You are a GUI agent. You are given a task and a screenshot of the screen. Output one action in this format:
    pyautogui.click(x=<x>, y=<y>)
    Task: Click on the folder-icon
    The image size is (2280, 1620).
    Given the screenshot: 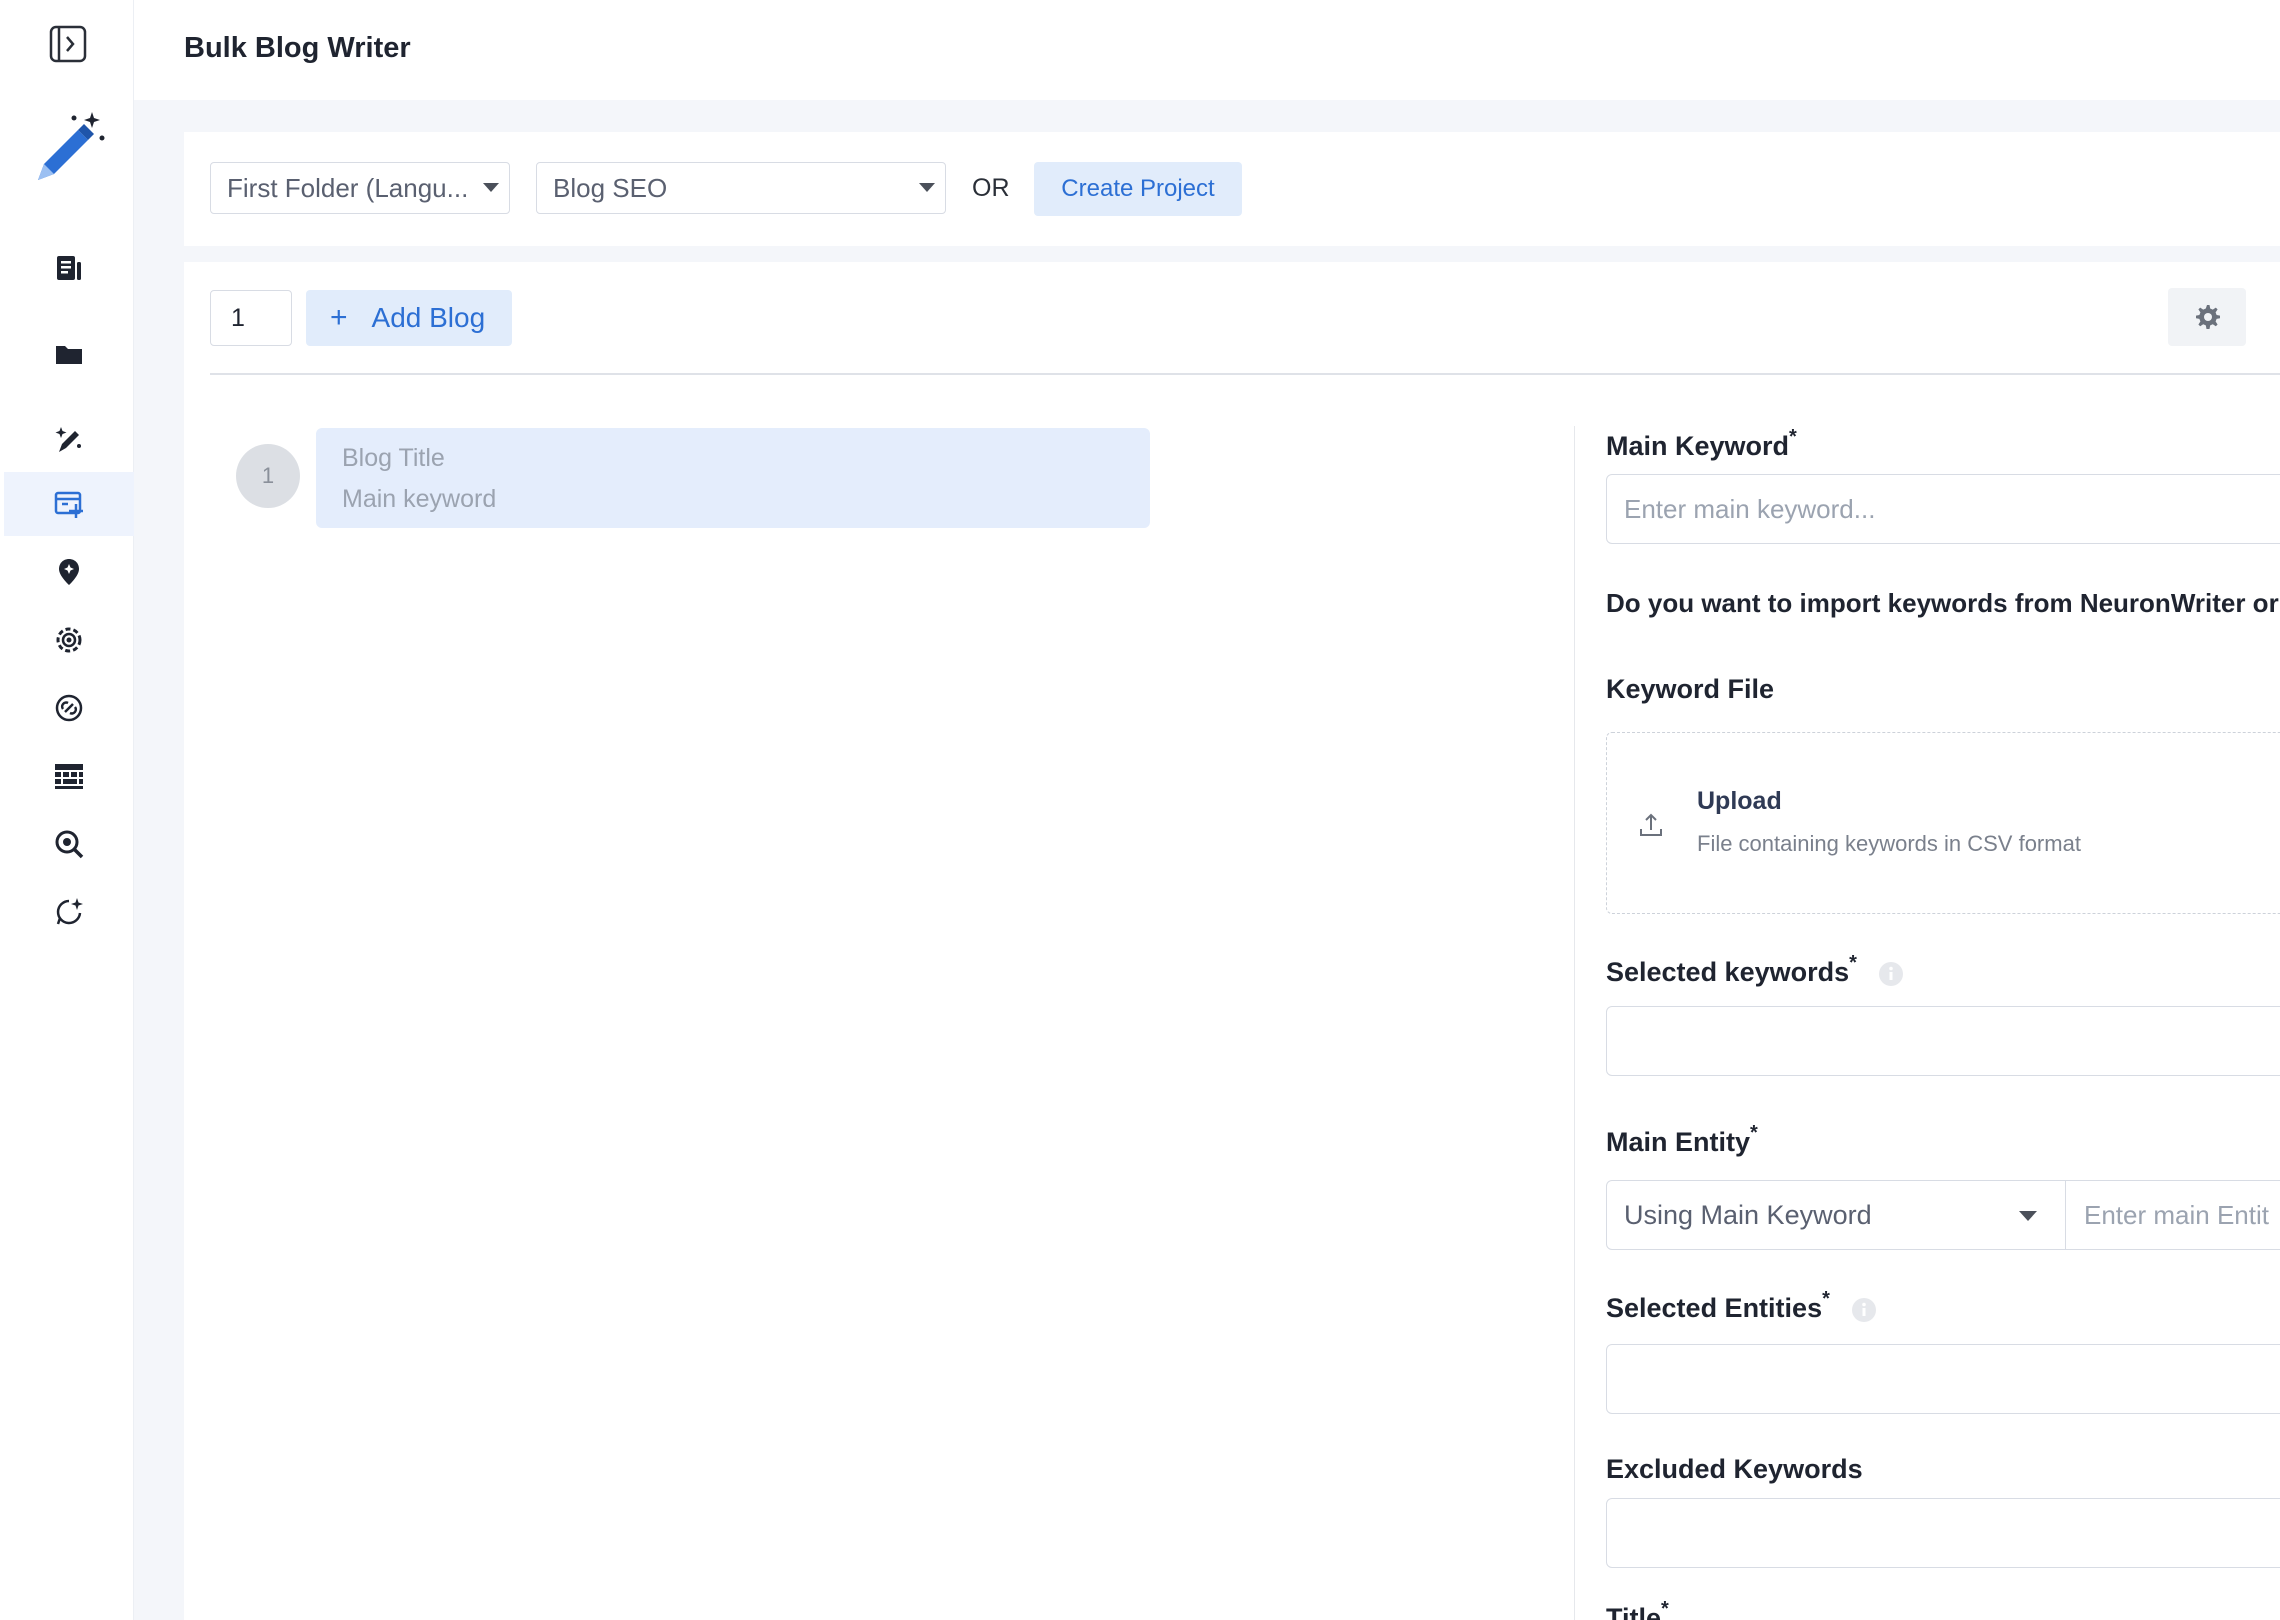 What is the action you would take?
    pyautogui.click(x=69, y=355)
    